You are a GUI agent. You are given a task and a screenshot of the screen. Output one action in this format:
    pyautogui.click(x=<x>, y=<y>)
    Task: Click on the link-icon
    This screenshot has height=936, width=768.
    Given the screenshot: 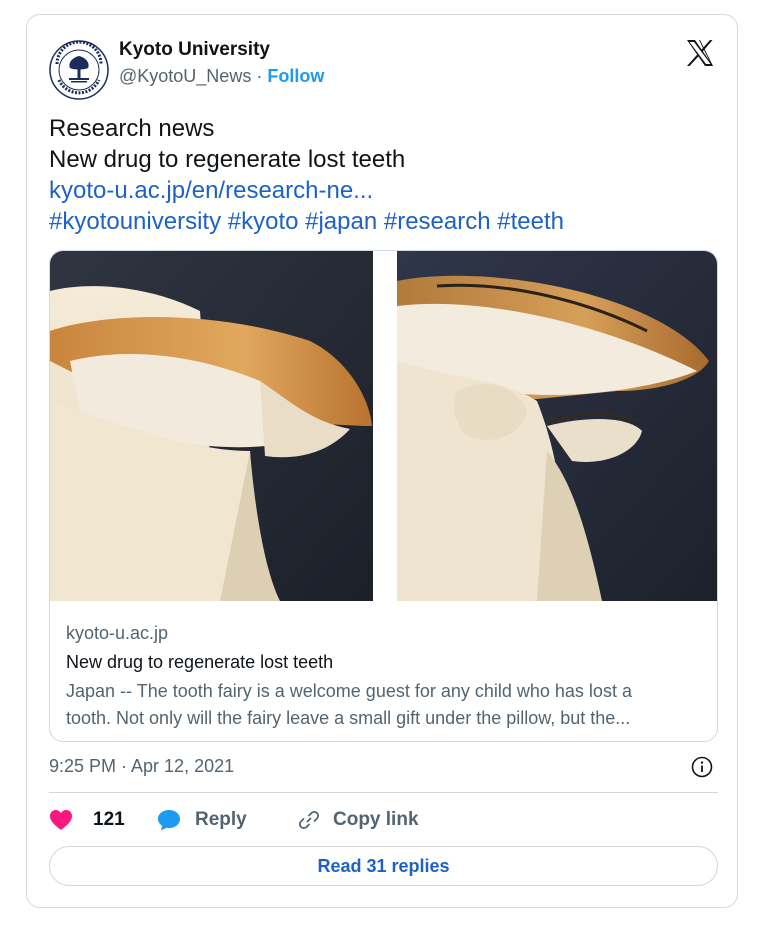 What is the action you would take?
    pyautogui.click(x=309, y=820)
    